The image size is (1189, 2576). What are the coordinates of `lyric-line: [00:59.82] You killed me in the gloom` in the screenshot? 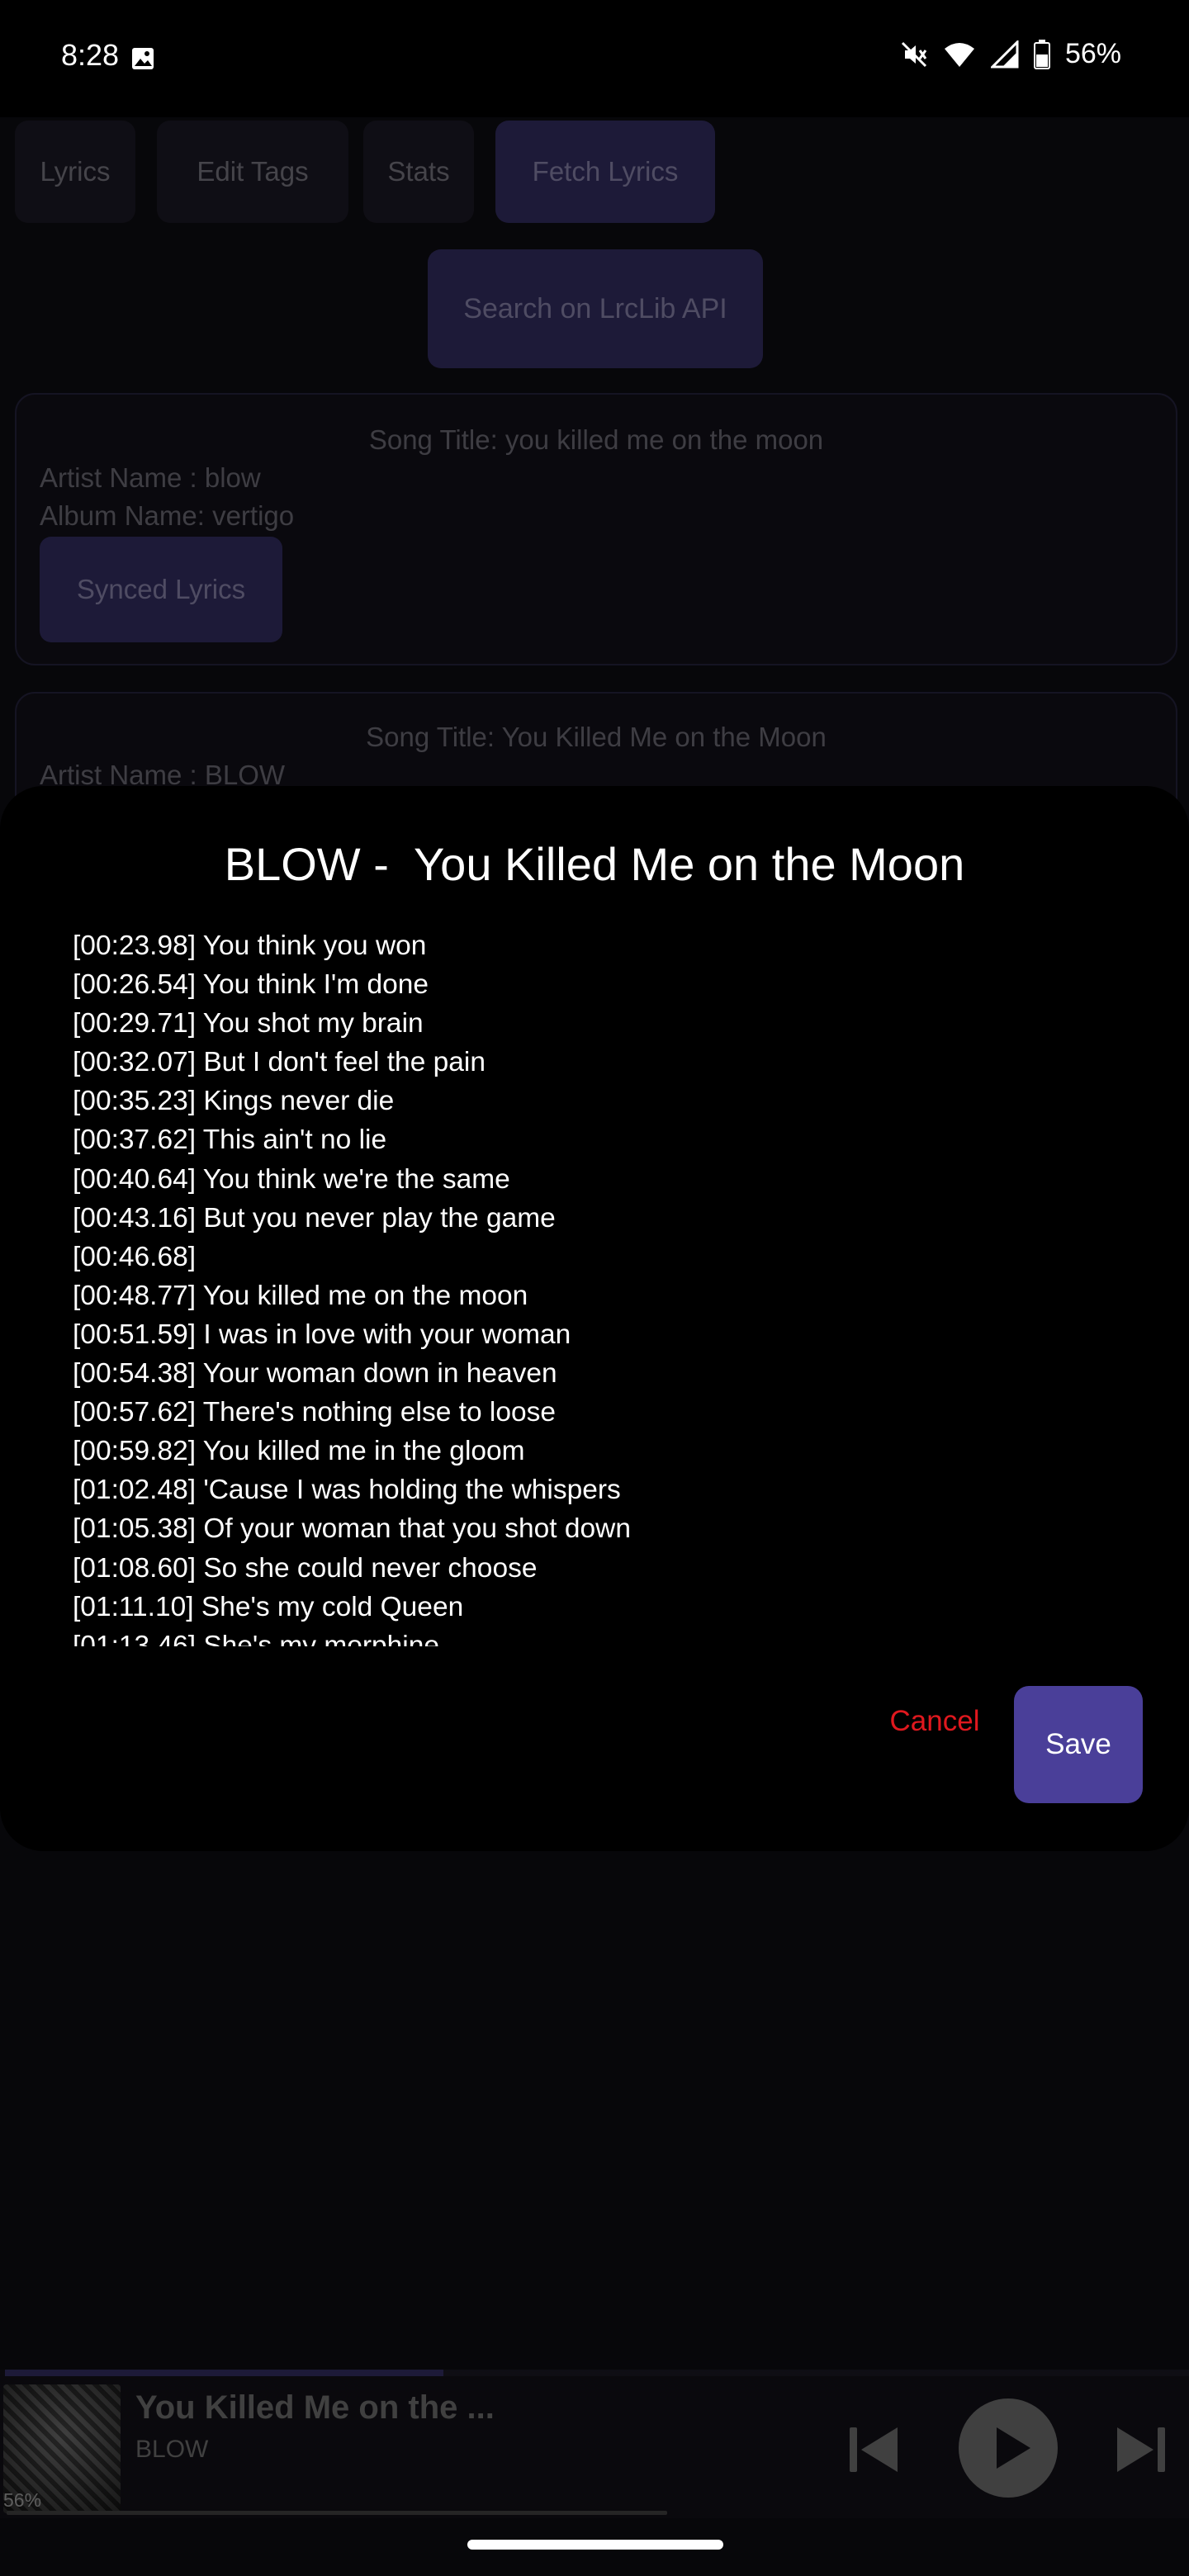 It's located at (299, 1451).